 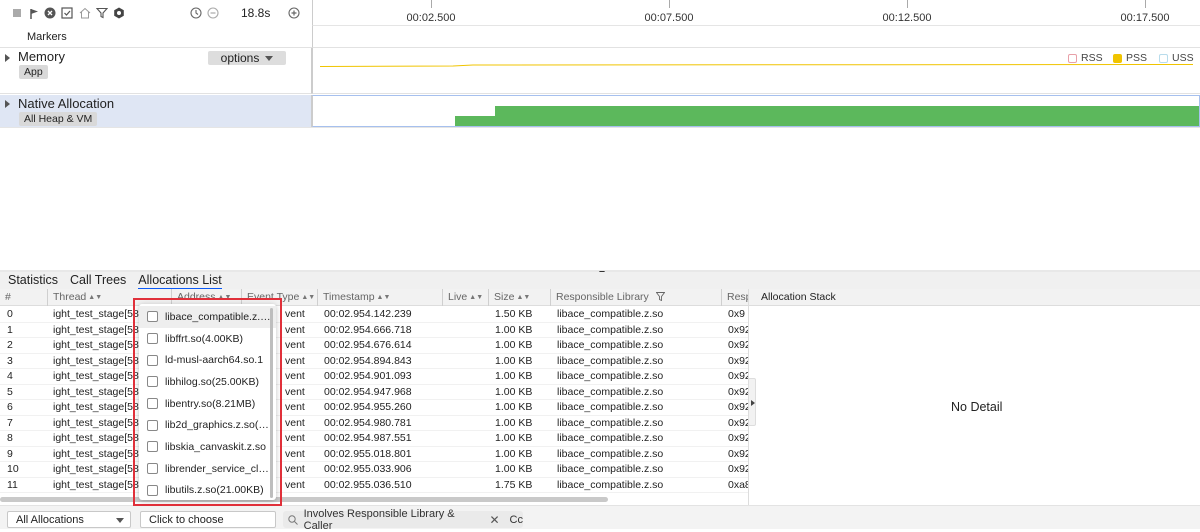 What do you see at coordinates (514, 314) in the screenshot?
I see `cell-size: 1.50 KB` at bounding box center [514, 314].